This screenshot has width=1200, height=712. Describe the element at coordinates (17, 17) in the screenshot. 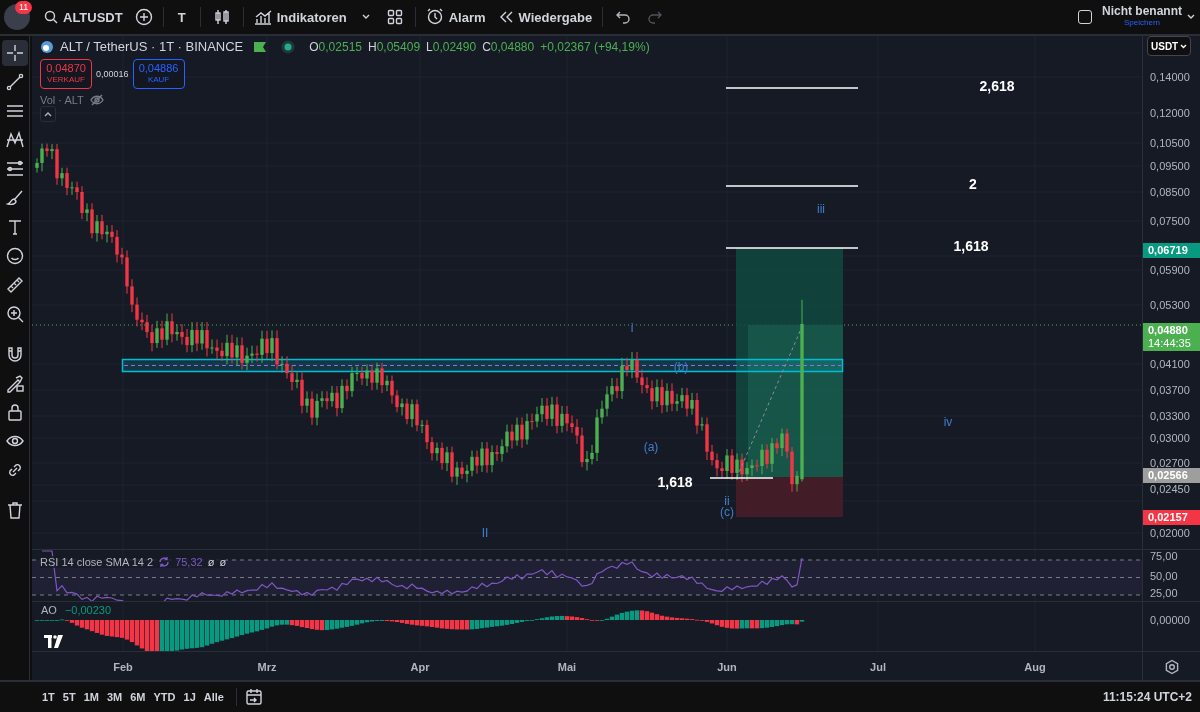

I see `user-avatar: 11` at that location.